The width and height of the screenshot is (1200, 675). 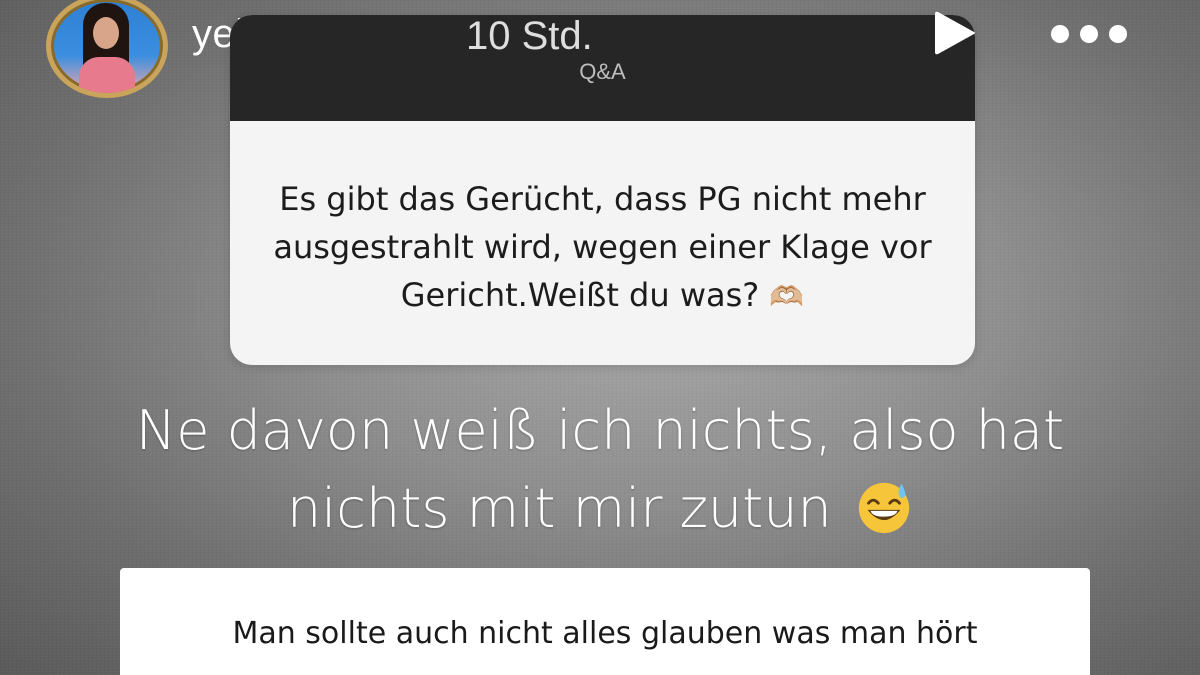 What do you see at coordinates (955, 33) in the screenshot?
I see `play-icon` at bounding box center [955, 33].